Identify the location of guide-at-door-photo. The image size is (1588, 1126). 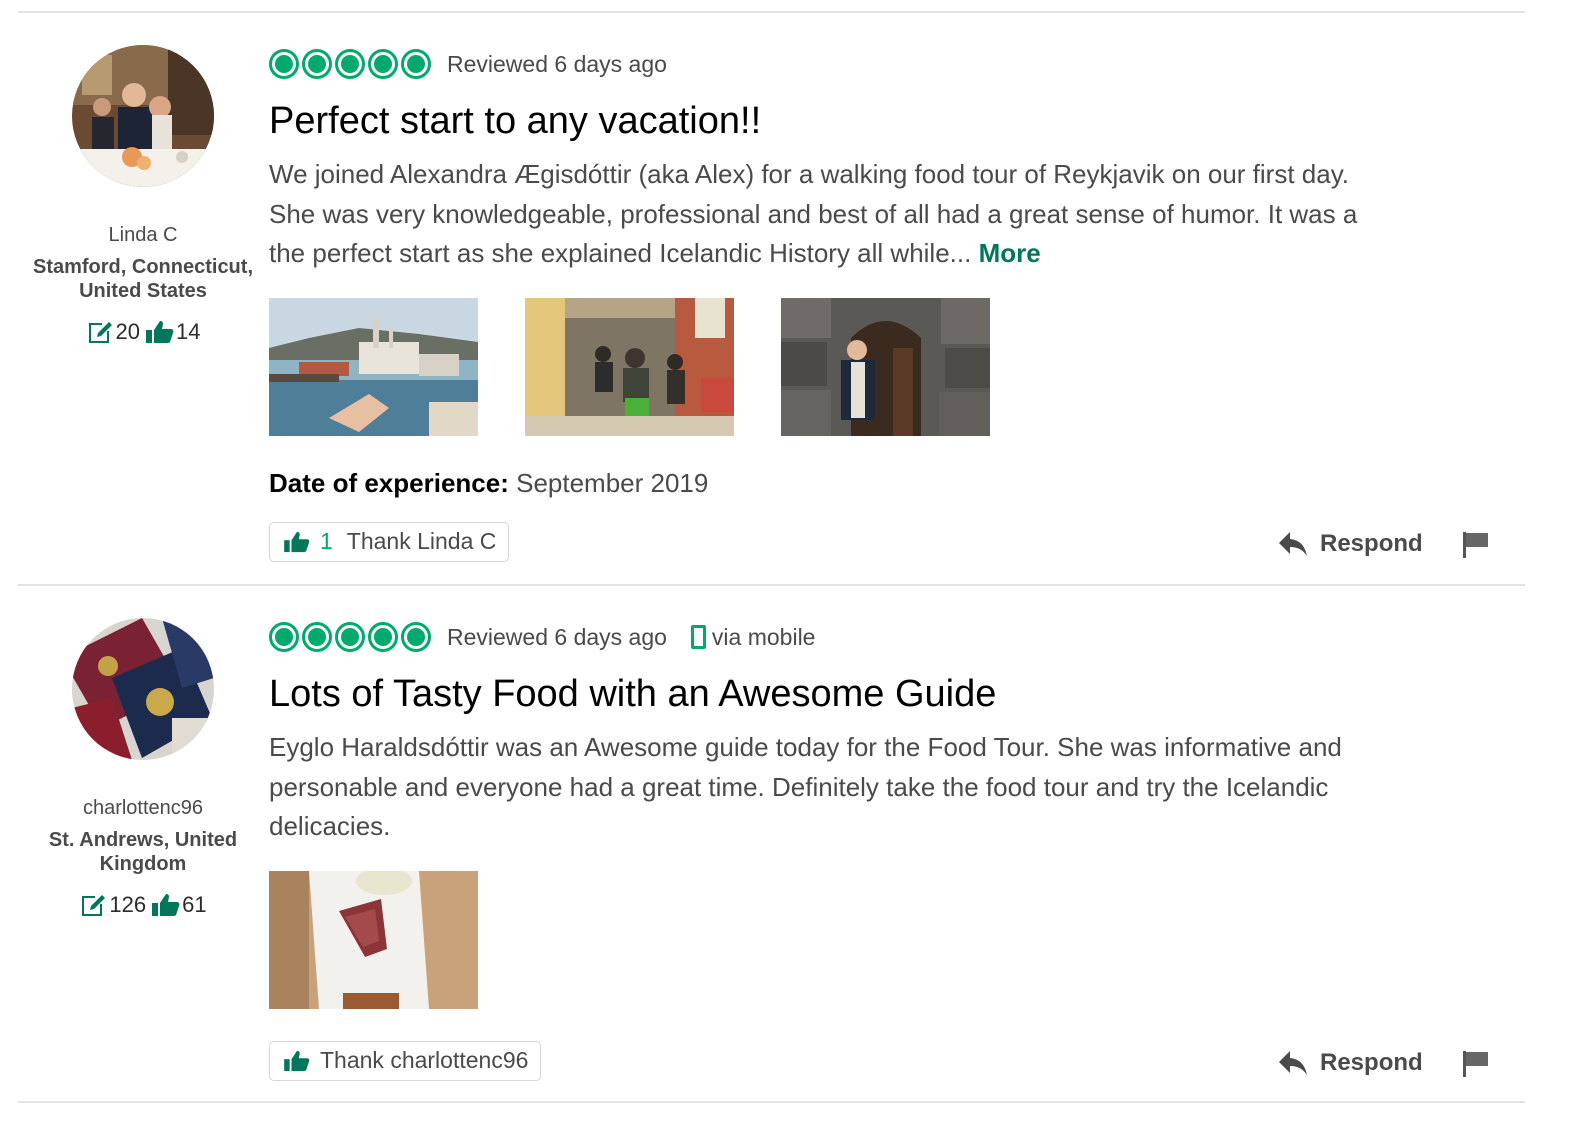
(885, 366).